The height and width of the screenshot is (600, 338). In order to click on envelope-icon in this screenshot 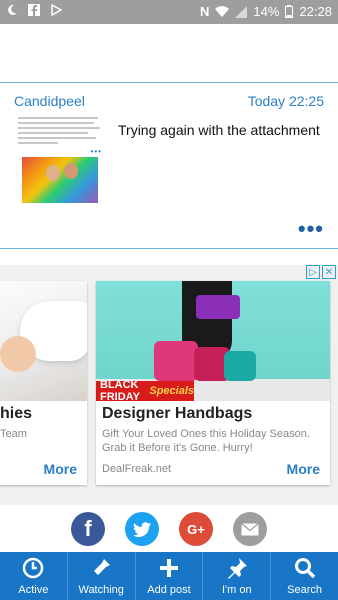, I will do `click(250, 528)`.